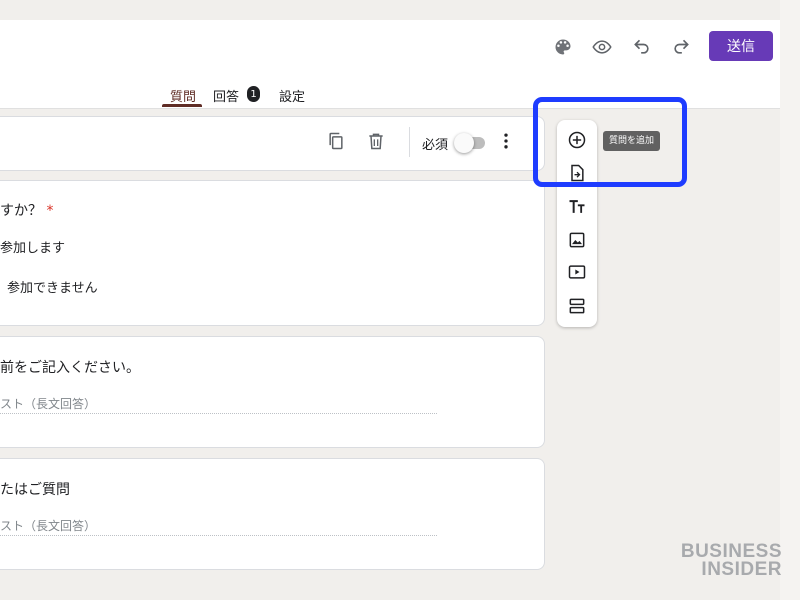  I want to click on undo-icon, so click(642, 47).